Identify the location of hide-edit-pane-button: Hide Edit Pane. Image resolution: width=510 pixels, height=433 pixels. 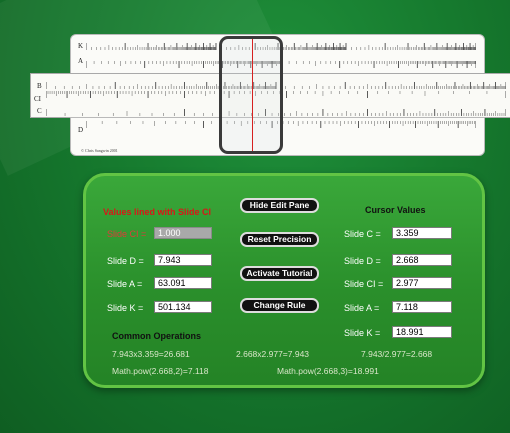
(279, 205).